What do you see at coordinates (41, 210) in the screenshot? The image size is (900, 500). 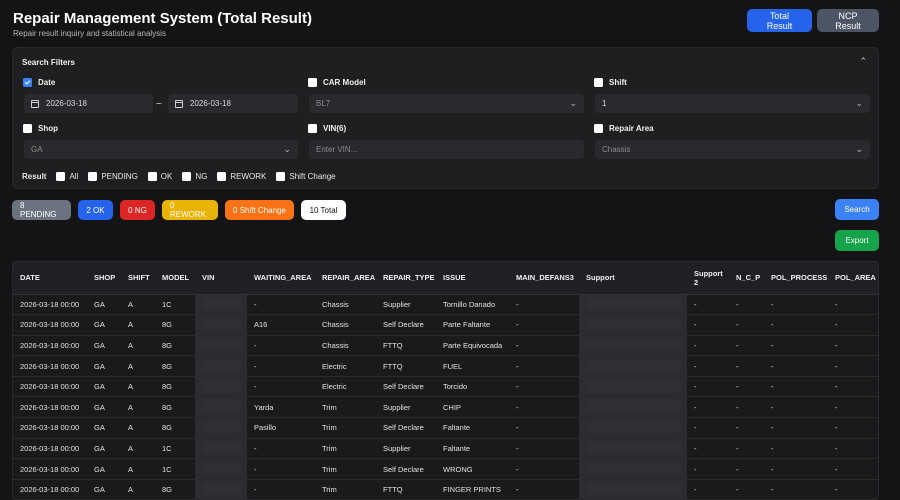 I see `pending-count-badge: 8 PENDING` at bounding box center [41, 210].